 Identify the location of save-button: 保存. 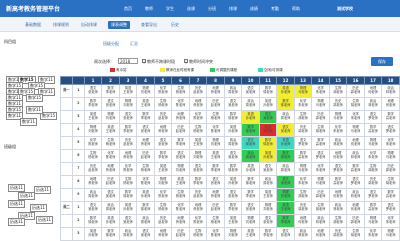
(382, 61).